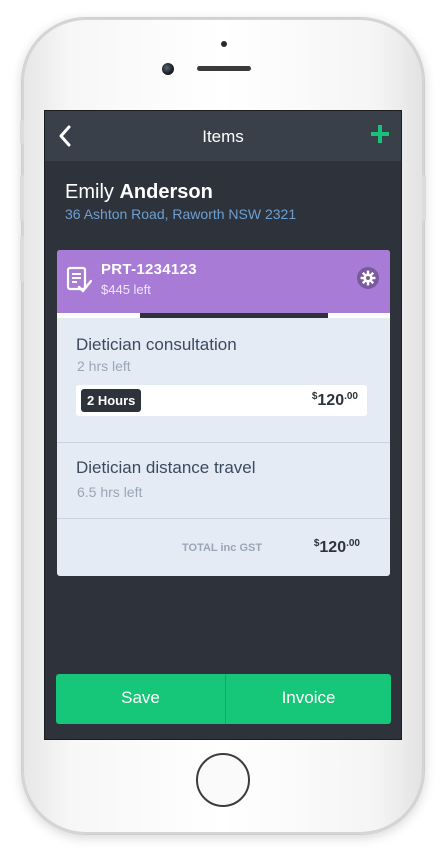  I want to click on client-name: Emily Anderson, so click(180, 192).